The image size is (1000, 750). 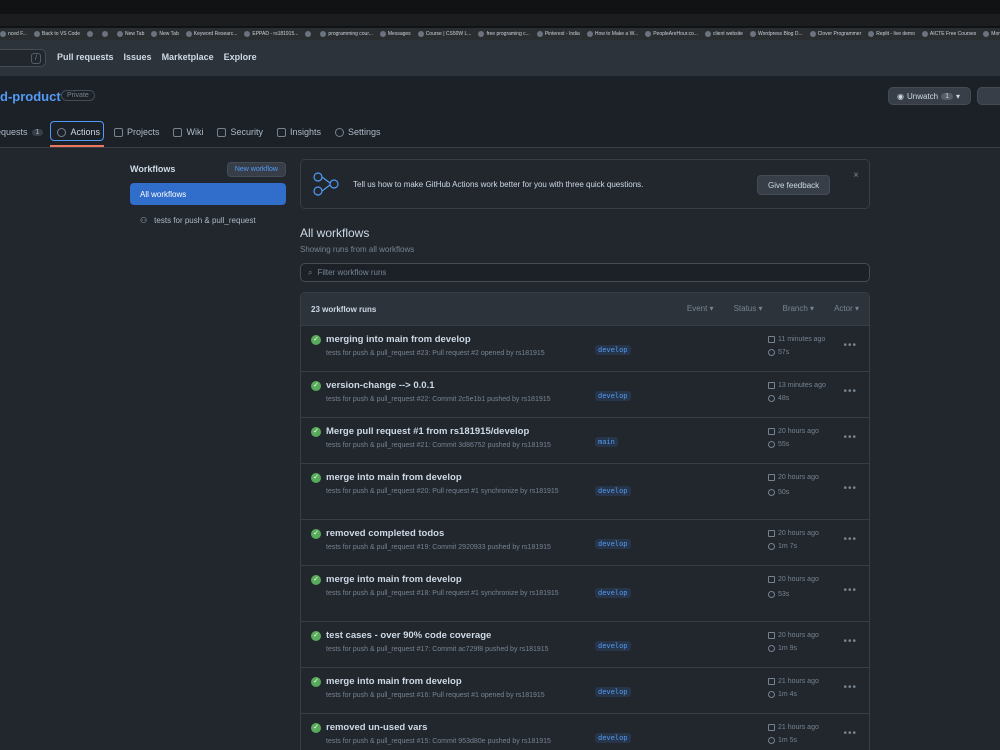 What do you see at coordinates (846, 308) in the screenshot?
I see `actor-filter: Actor ▾` at bounding box center [846, 308].